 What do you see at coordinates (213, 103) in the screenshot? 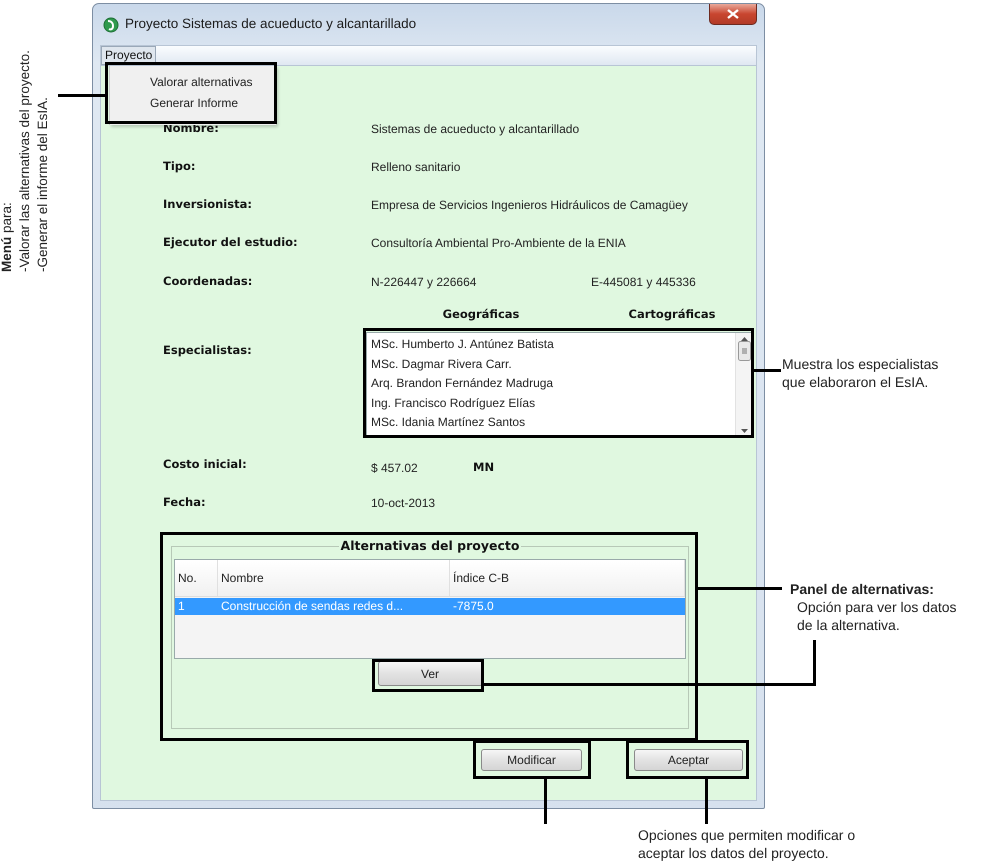
I see `menu-option: Generar Informe` at bounding box center [213, 103].